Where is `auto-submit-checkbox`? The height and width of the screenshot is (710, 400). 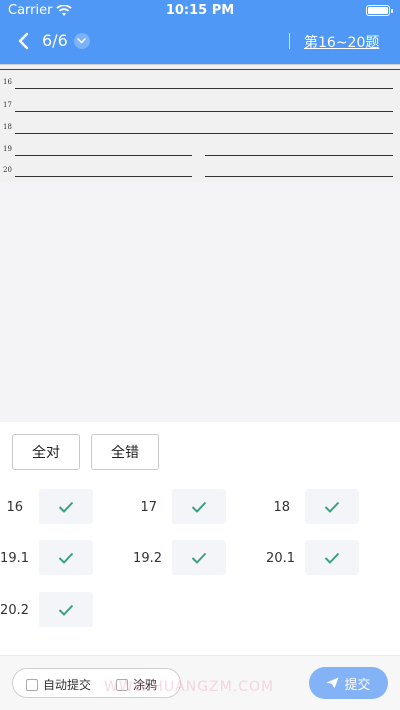
auto-submit-checkbox is located at coordinates (32, 684).